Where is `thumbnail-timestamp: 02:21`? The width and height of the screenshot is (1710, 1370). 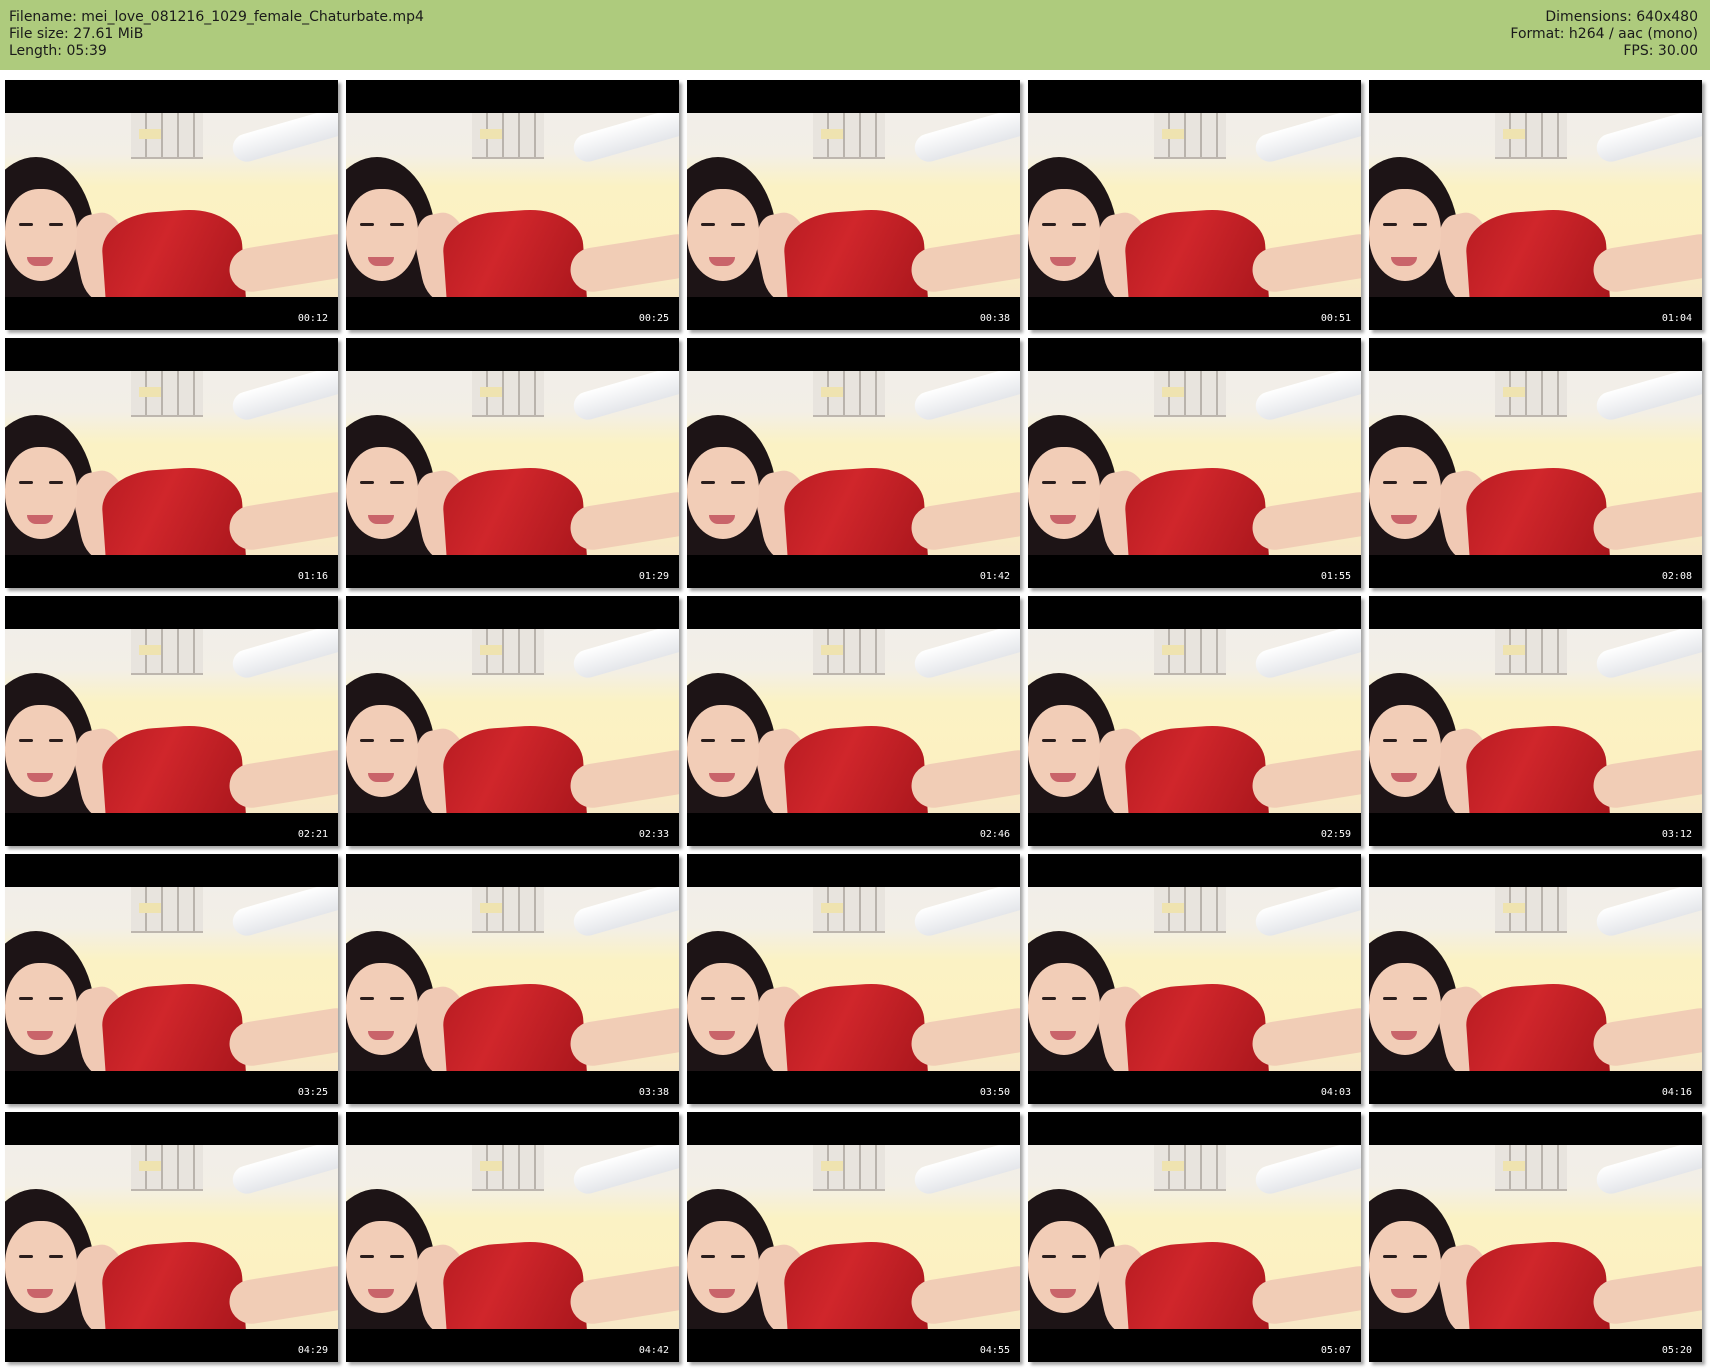 thumbnail-timestamp: 02:21 is located at coordinates (312, 834).